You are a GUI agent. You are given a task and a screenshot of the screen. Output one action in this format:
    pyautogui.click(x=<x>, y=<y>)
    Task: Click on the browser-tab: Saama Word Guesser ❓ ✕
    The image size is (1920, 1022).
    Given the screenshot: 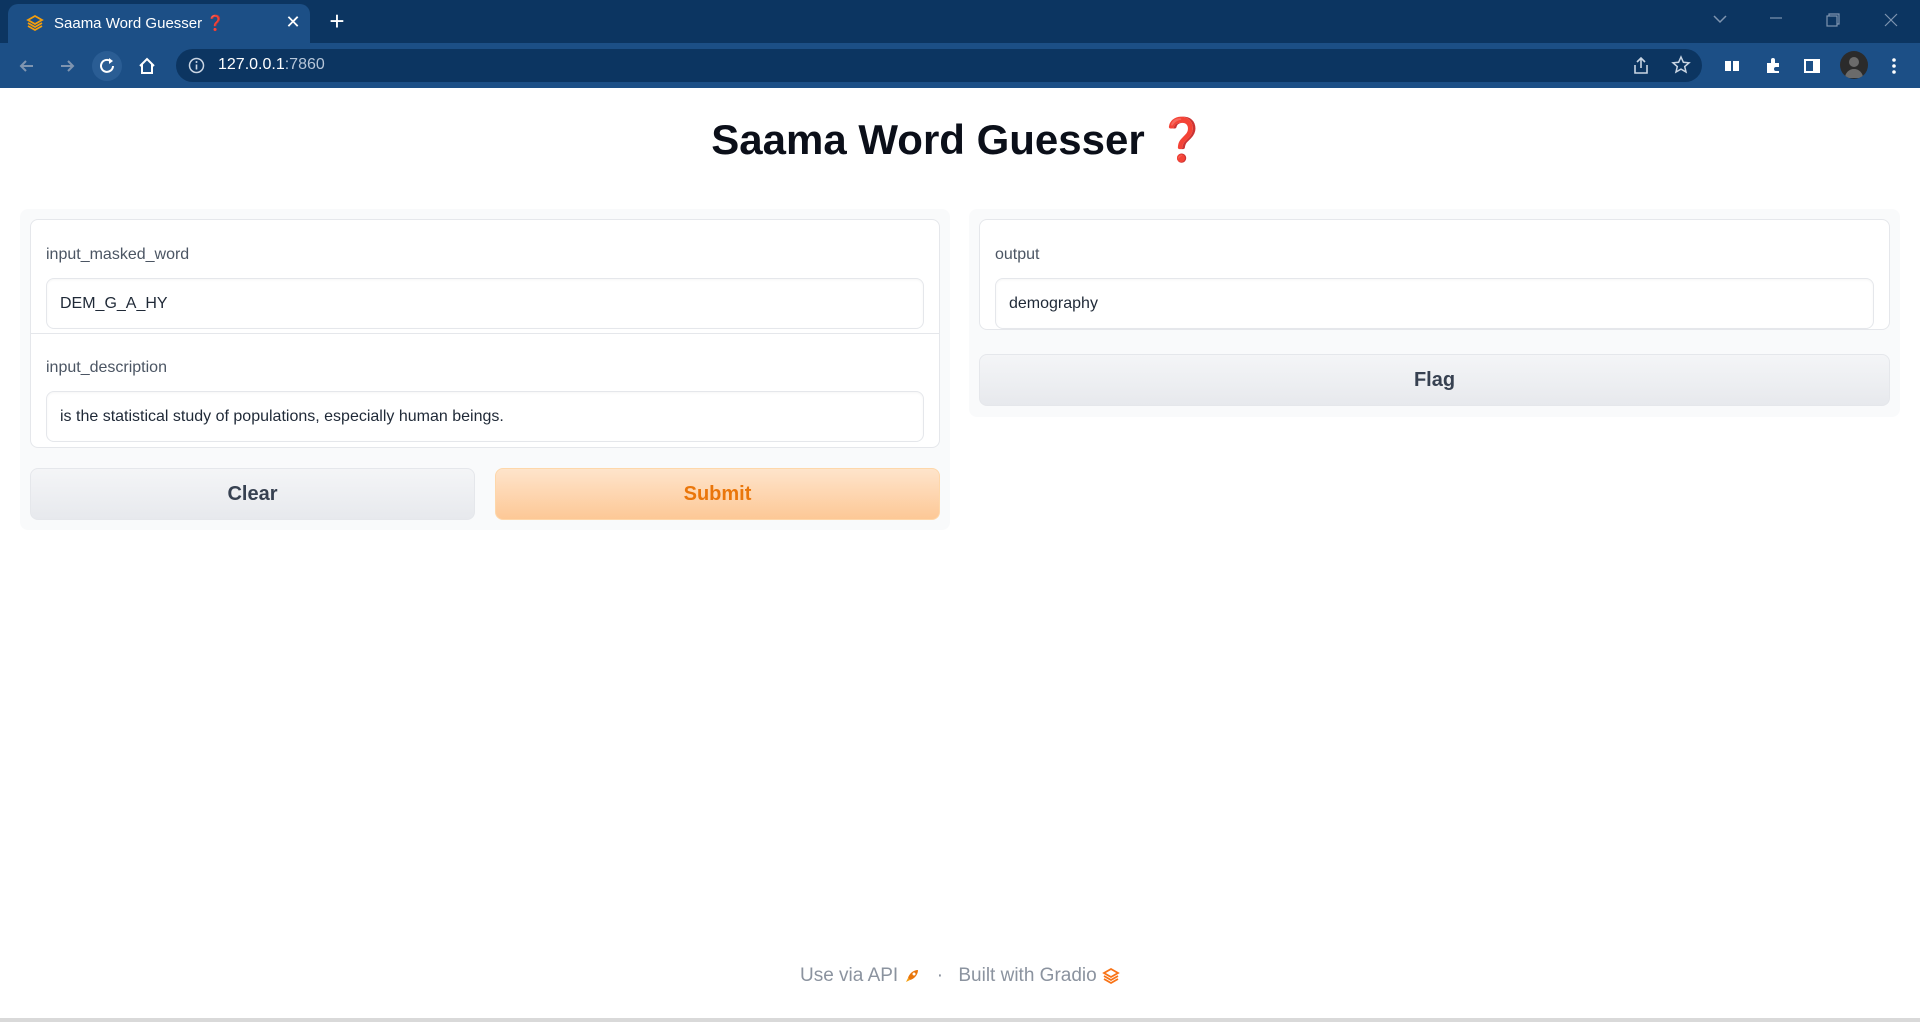 What is the action you would take?
    pyautogui.click(x=159, y=23)
    